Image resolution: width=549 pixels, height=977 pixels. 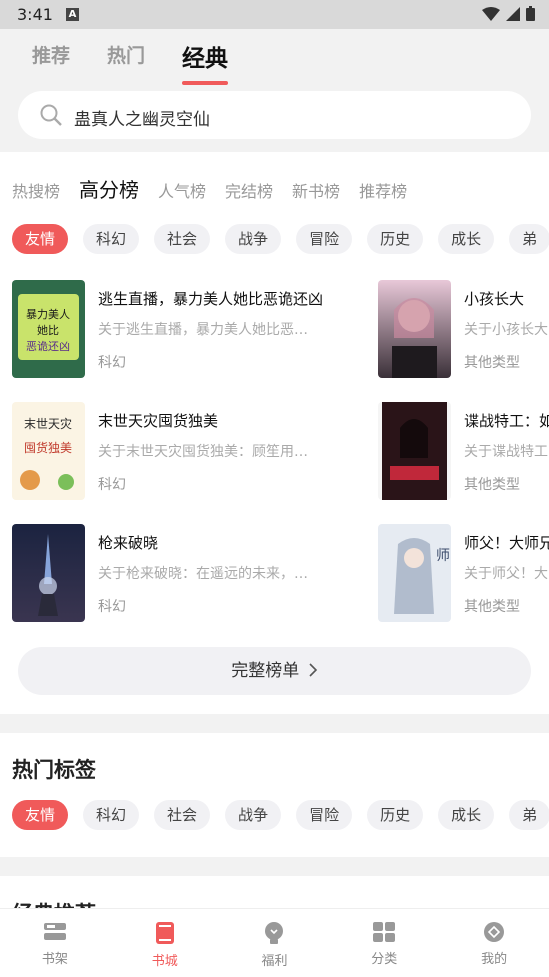 I want to click on book-cover: 暴力美人 她比 恶诡还凶, so click(x=48, y=329).